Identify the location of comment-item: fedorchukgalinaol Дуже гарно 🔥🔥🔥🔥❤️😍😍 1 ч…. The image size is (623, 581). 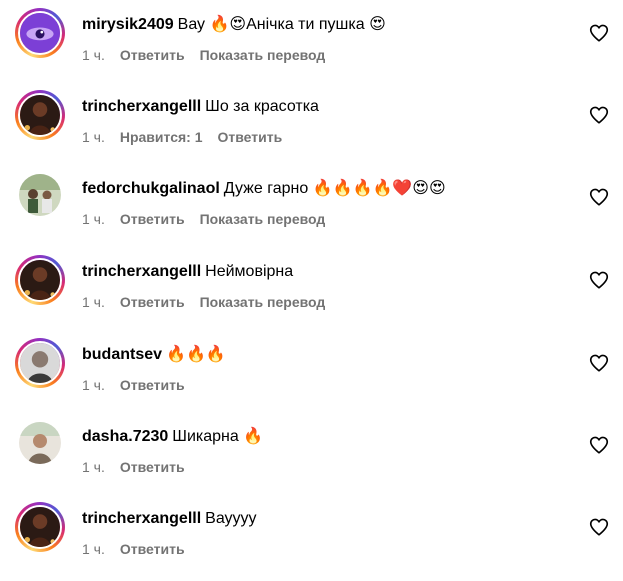
(311, 209).